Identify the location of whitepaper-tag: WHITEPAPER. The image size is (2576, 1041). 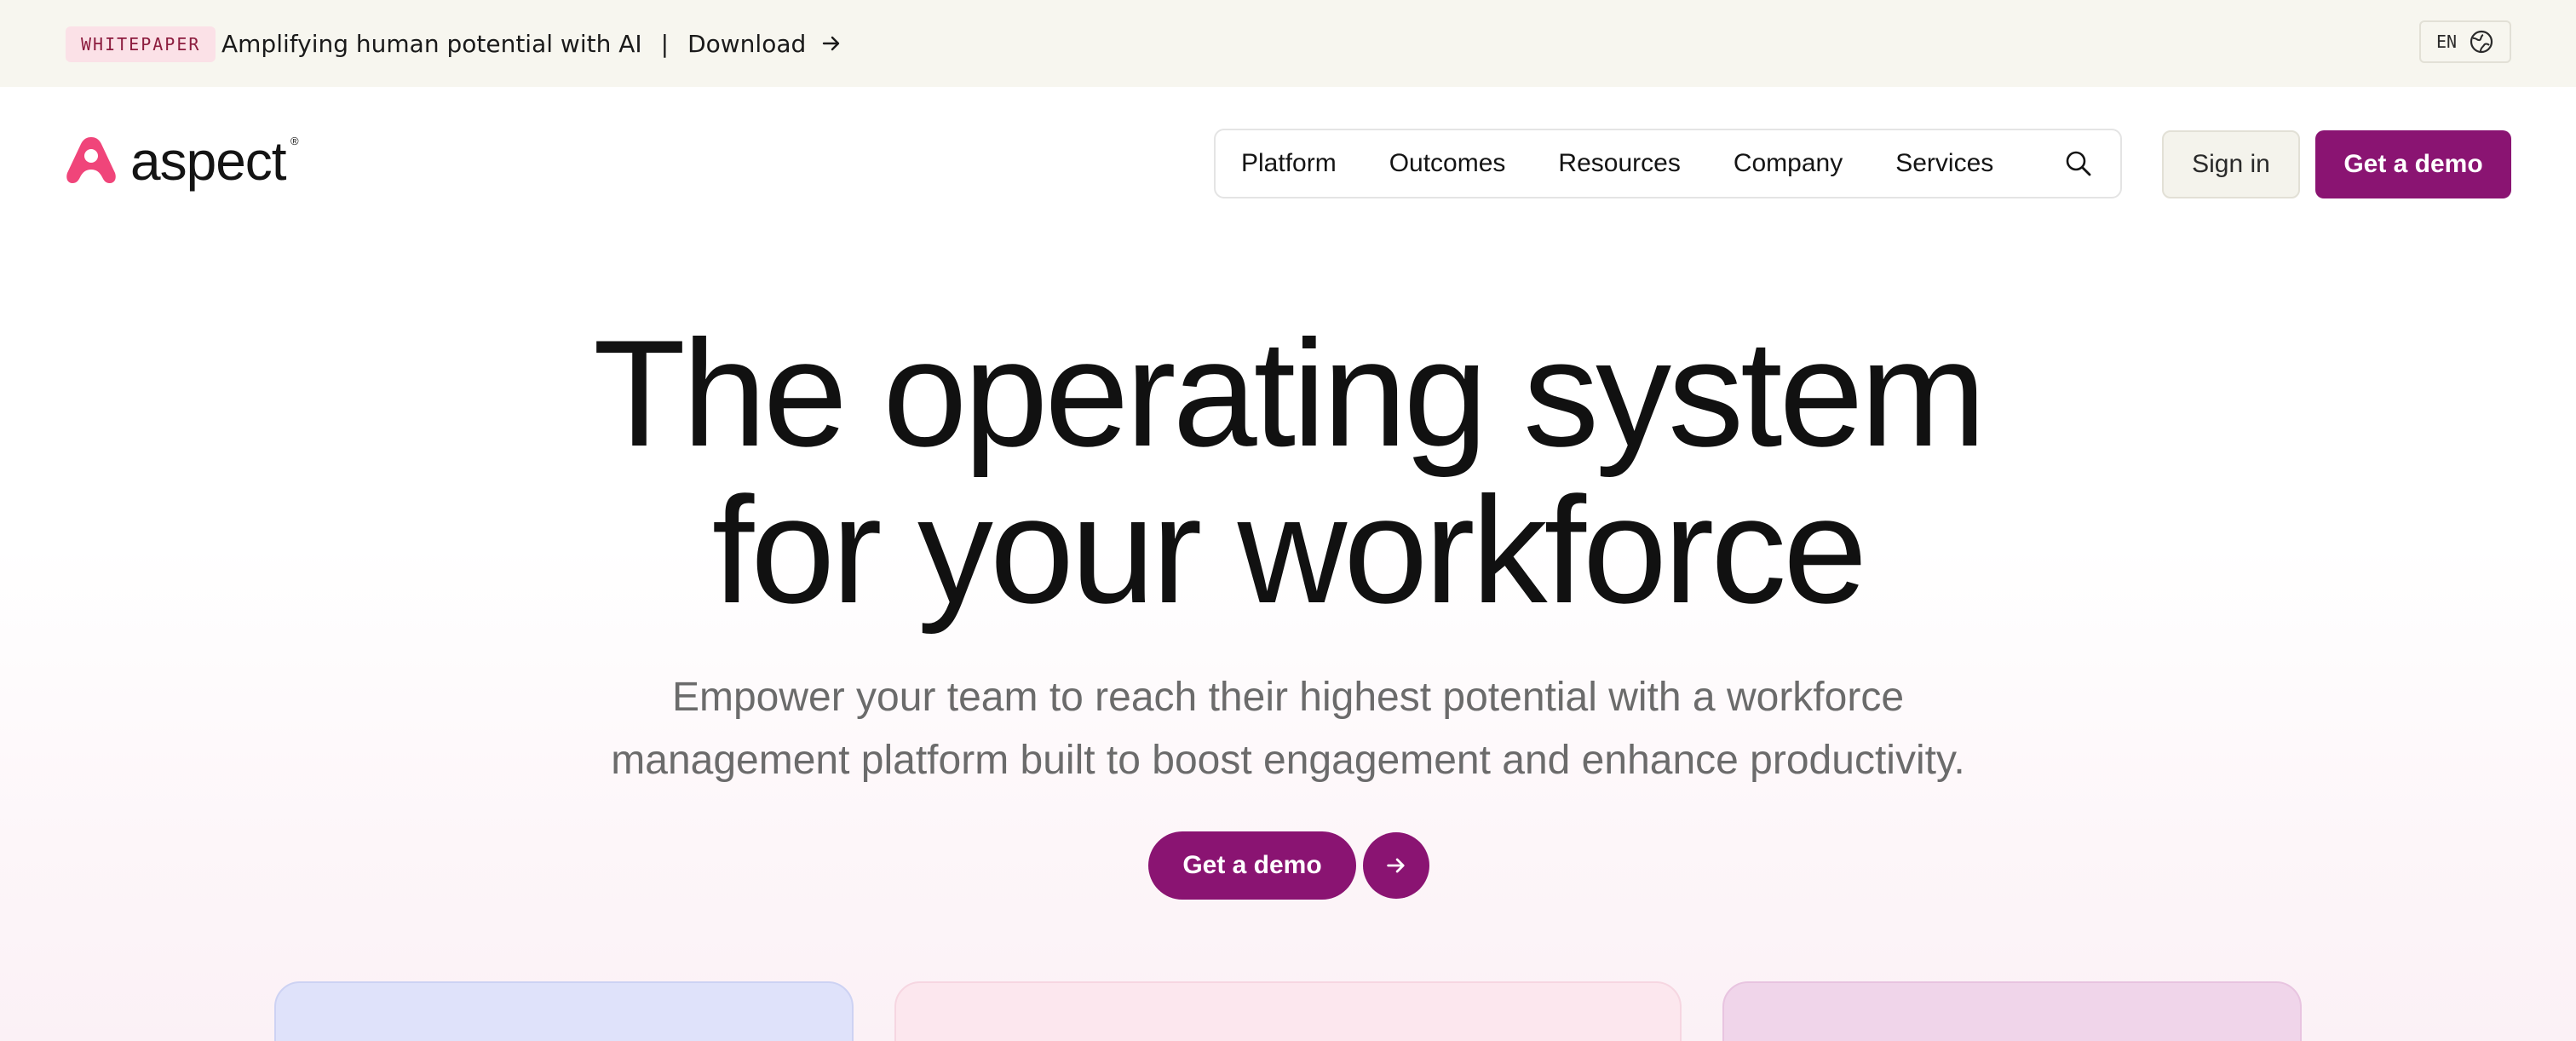
(141, 44).